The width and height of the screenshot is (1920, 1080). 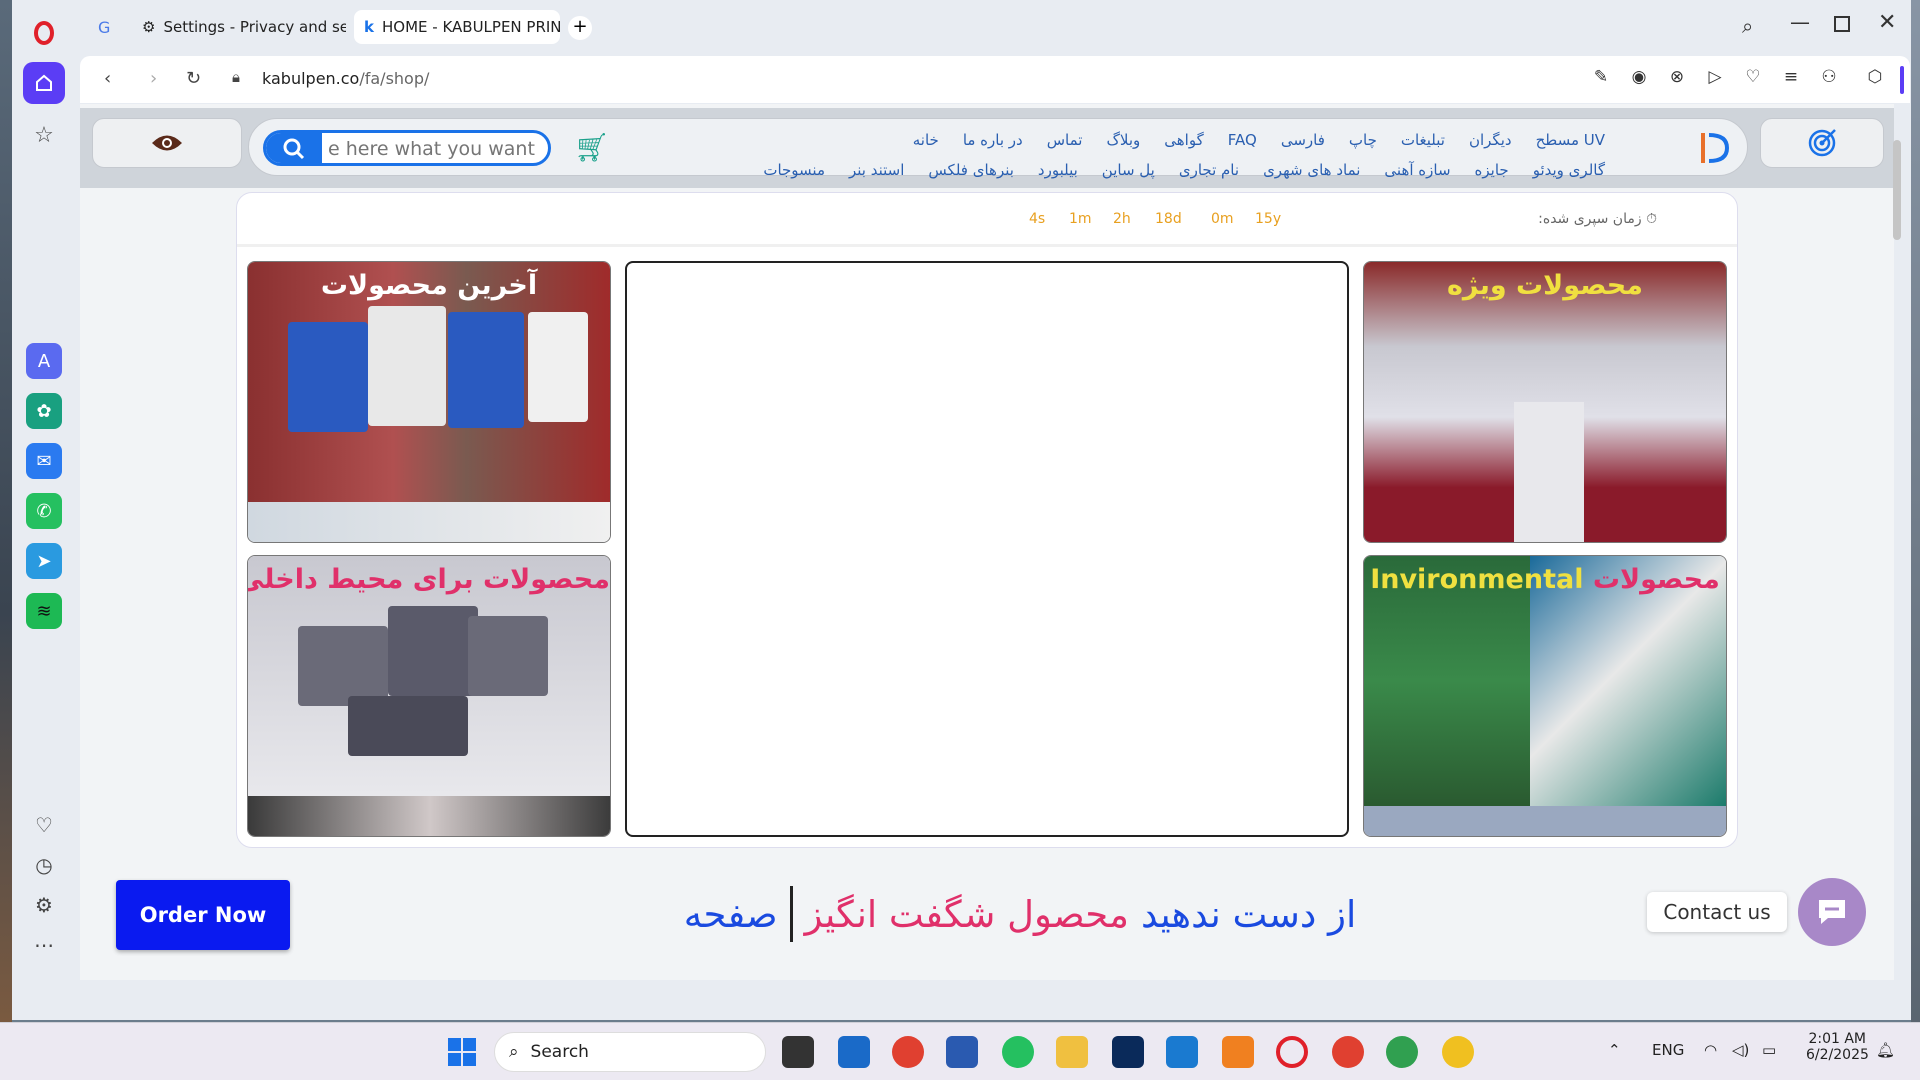 I want to click on menu-item: نماد های شهری, so click(x=1311, y=170).